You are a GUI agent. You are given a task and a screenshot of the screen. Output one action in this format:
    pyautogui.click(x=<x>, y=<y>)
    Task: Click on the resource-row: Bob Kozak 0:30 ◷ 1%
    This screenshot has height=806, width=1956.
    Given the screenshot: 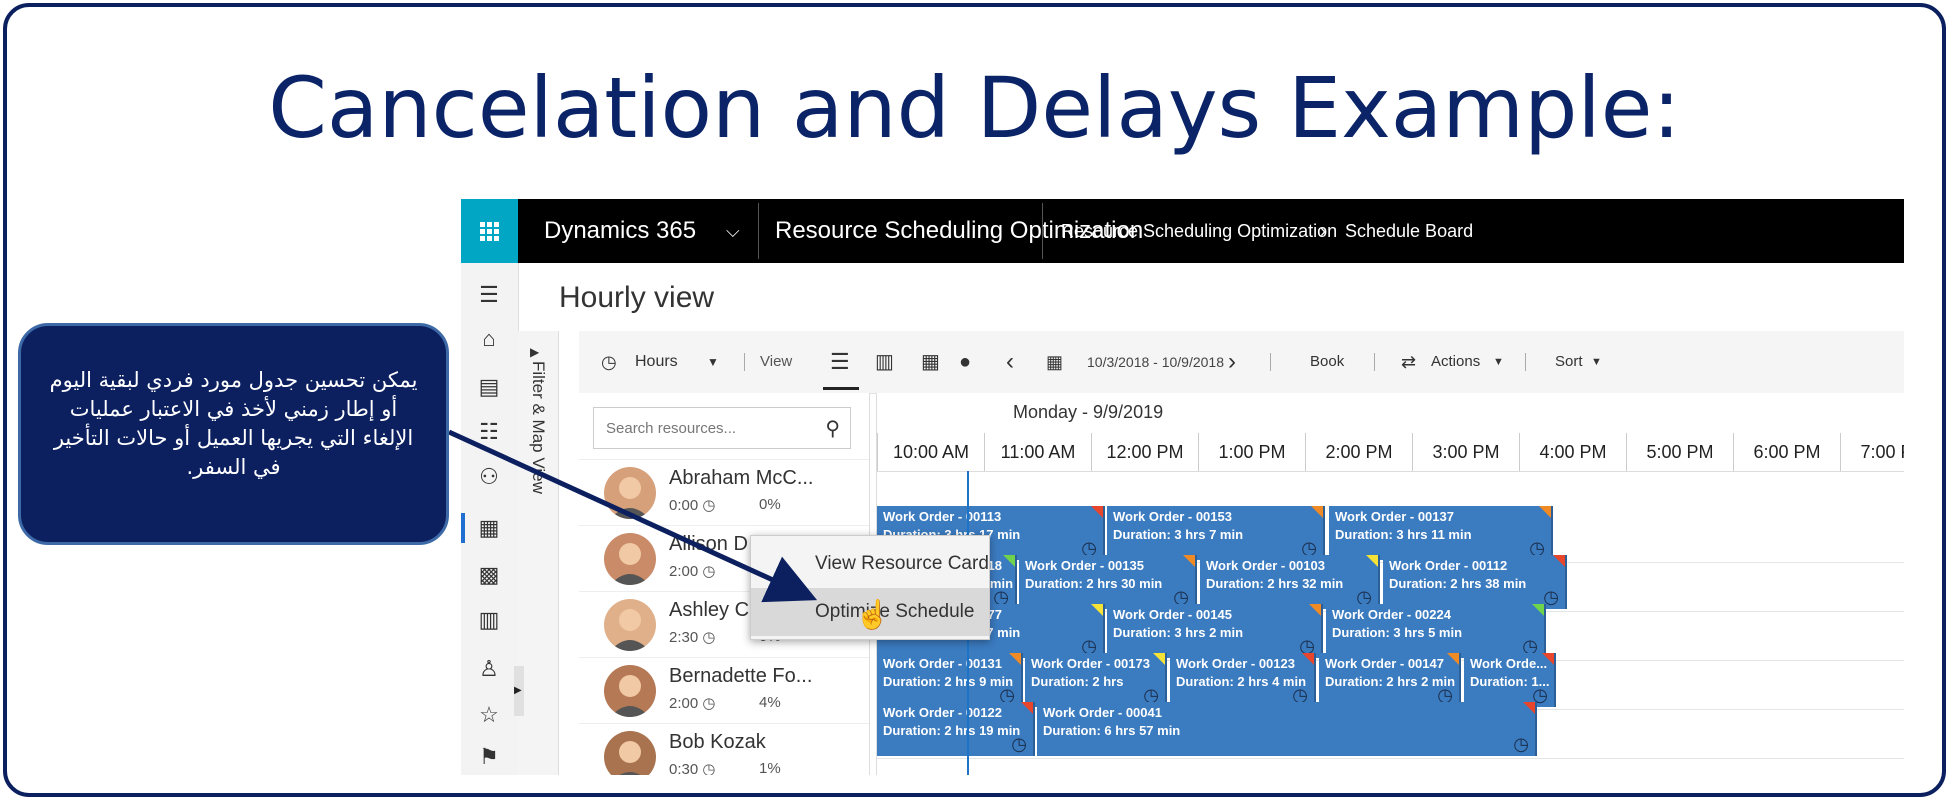 What is the action you would take?
    pyautogui.click(x=724, y=749)
    